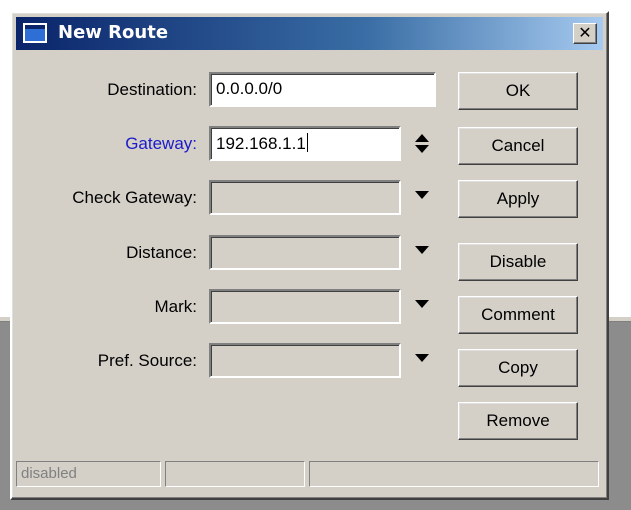  Describe the element at coordinates (249, 88) in the screenshot. I see `destination-value: 0.0.0.0/0` at that location.